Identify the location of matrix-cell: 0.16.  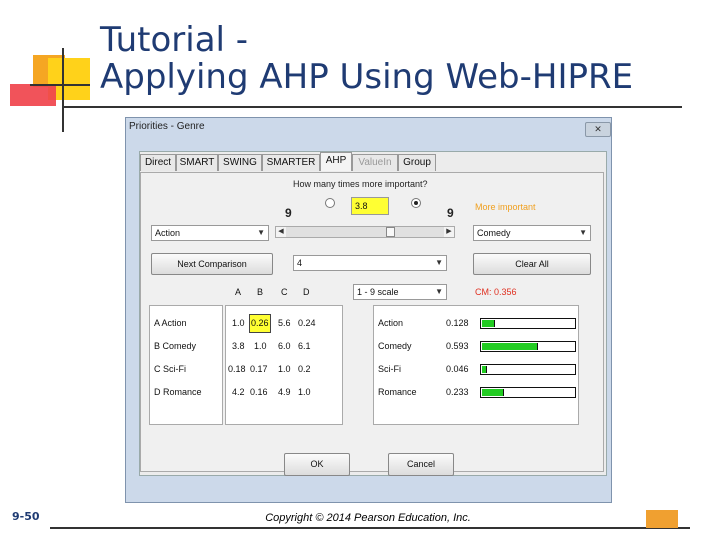
(259, 392).